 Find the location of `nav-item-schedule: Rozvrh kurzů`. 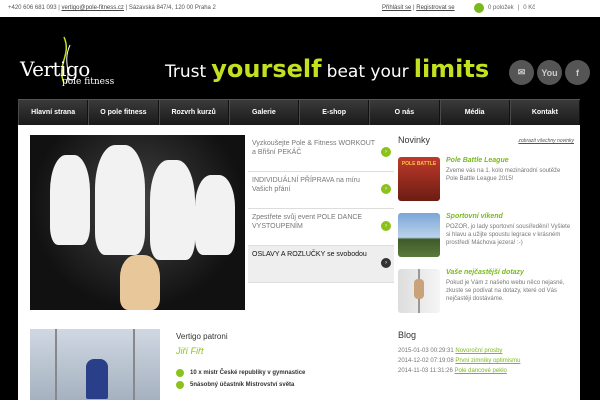

nav-item-schedule: Rozvrh kurzů is located at coordinates (193, 112).